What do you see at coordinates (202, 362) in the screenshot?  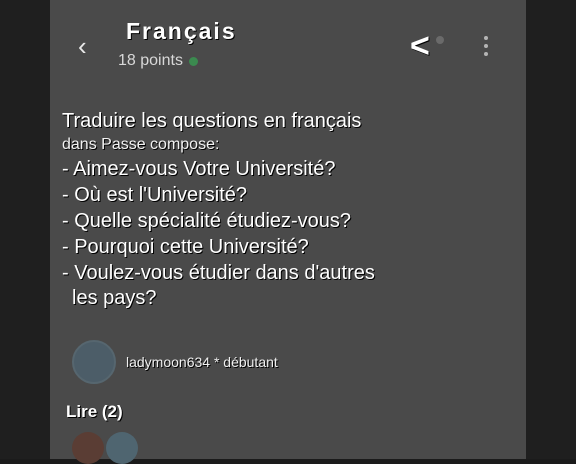 I see `author-name-rank: ladymoon634 * débutant` at bounding box center [202, 362].